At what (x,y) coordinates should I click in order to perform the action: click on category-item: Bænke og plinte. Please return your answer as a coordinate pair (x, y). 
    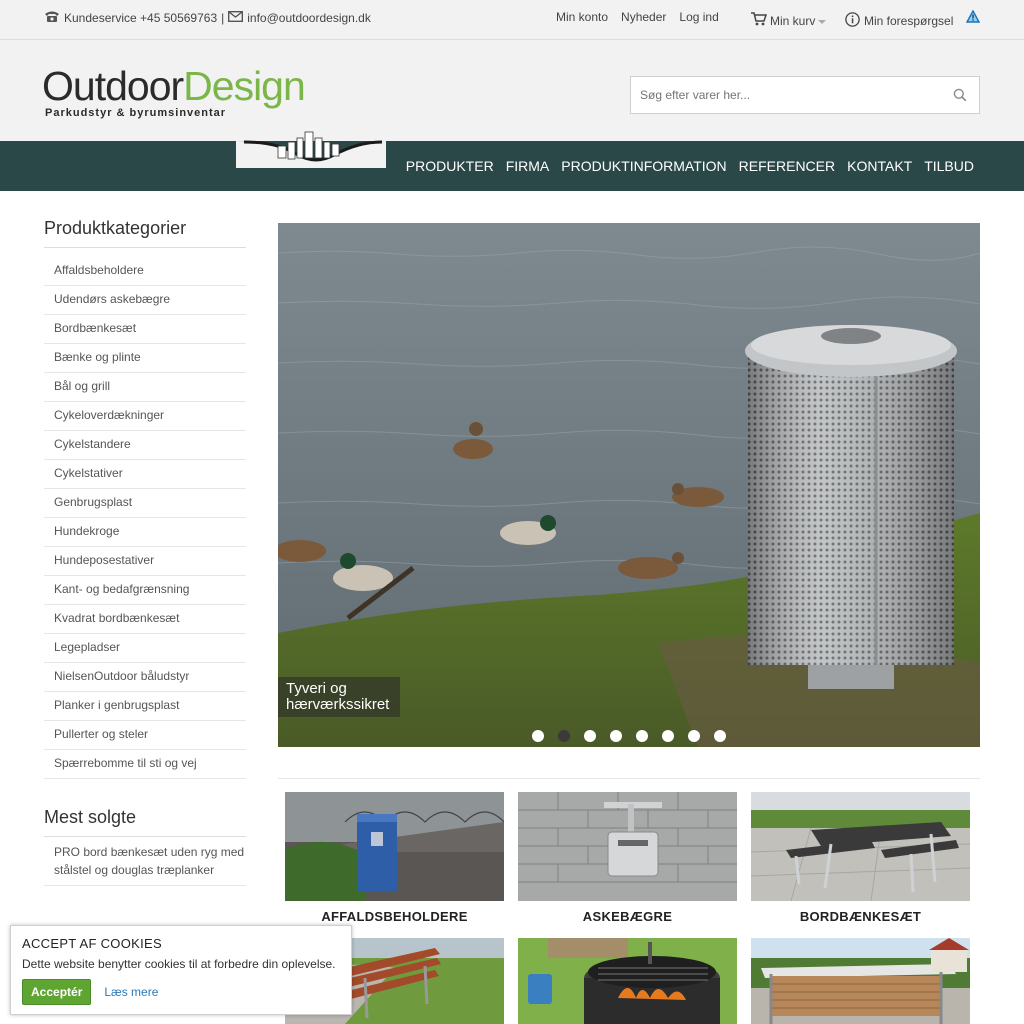
    Looking at the image, I should click on (145, 358).